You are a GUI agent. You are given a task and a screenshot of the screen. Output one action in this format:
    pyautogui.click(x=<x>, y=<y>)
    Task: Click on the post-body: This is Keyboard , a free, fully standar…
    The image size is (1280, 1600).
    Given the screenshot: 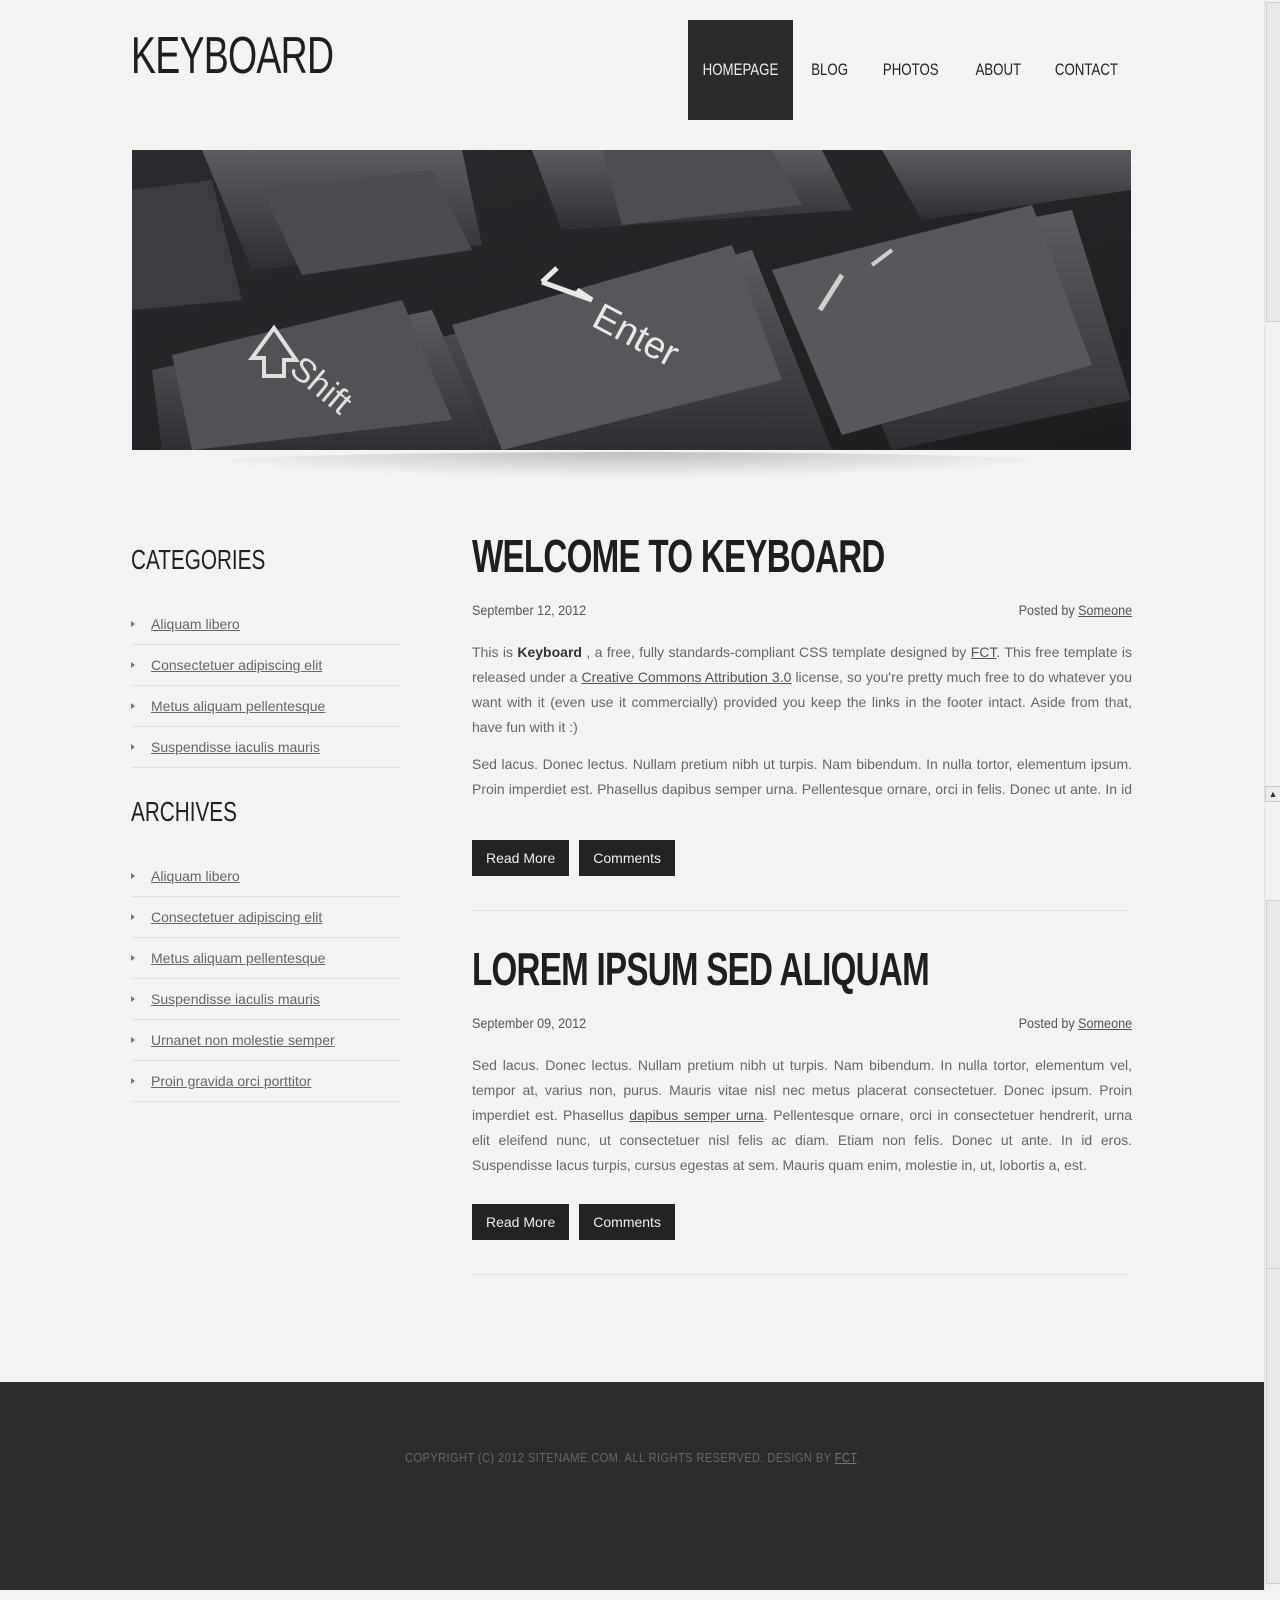 What is the action you would take?
    pyautogui.click(x=802, y=725)
    